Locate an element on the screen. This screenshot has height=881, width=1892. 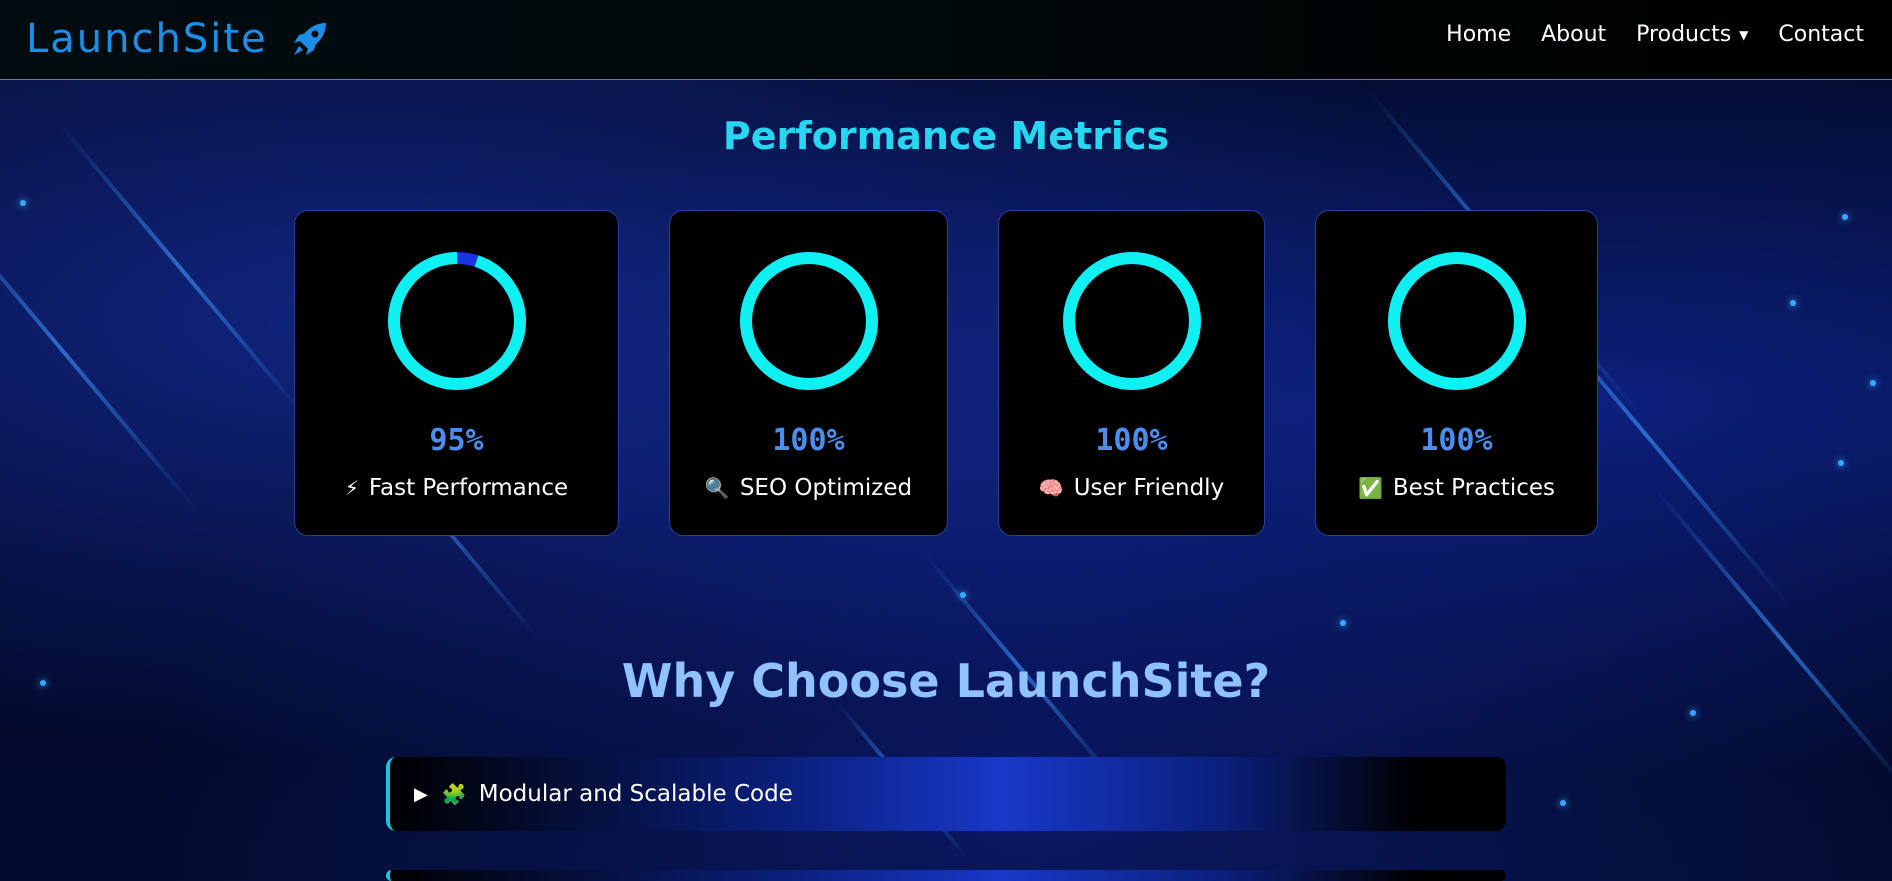
metric-value: 95% is located at coordinates (456, 440).